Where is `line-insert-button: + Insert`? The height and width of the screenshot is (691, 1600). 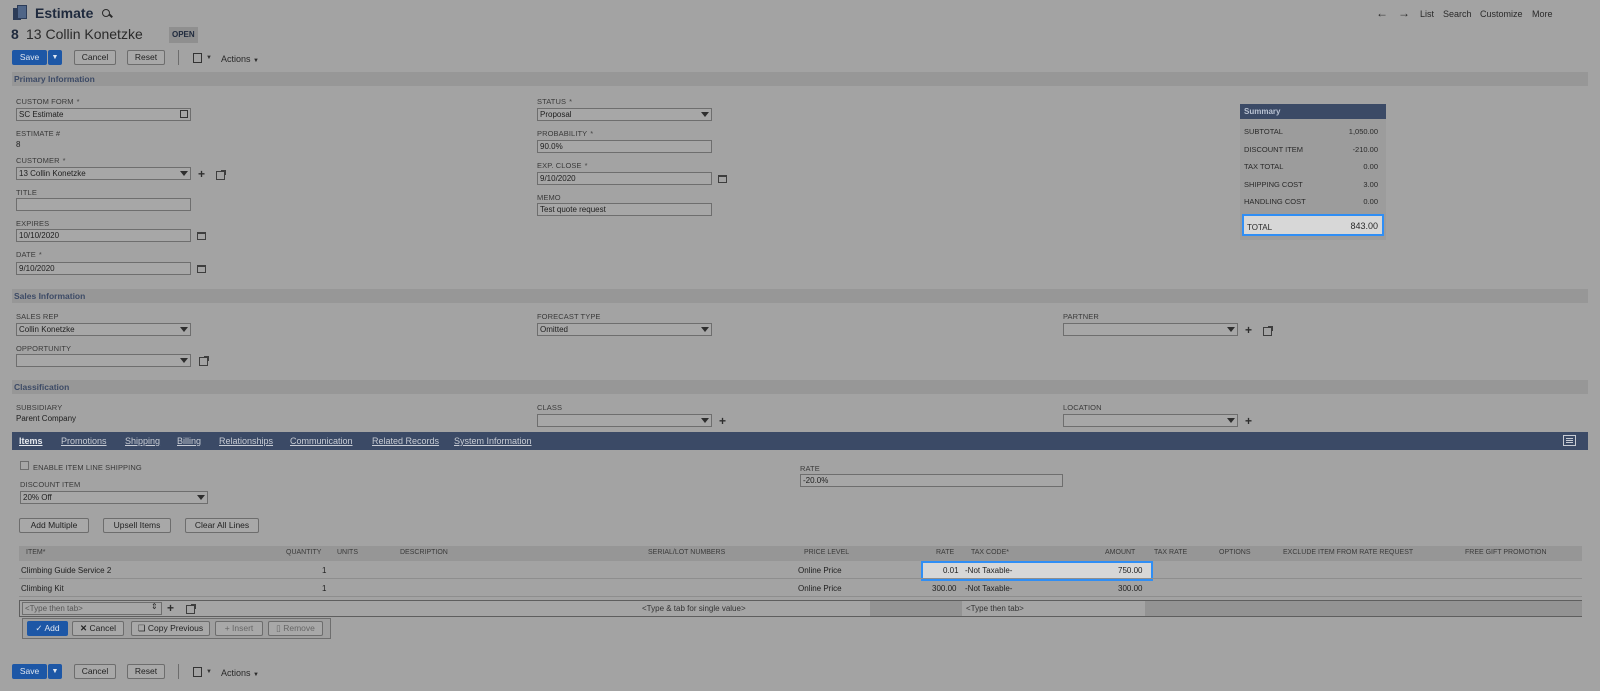
line-insert-button: + Insert is located at coordinates (239, 628).